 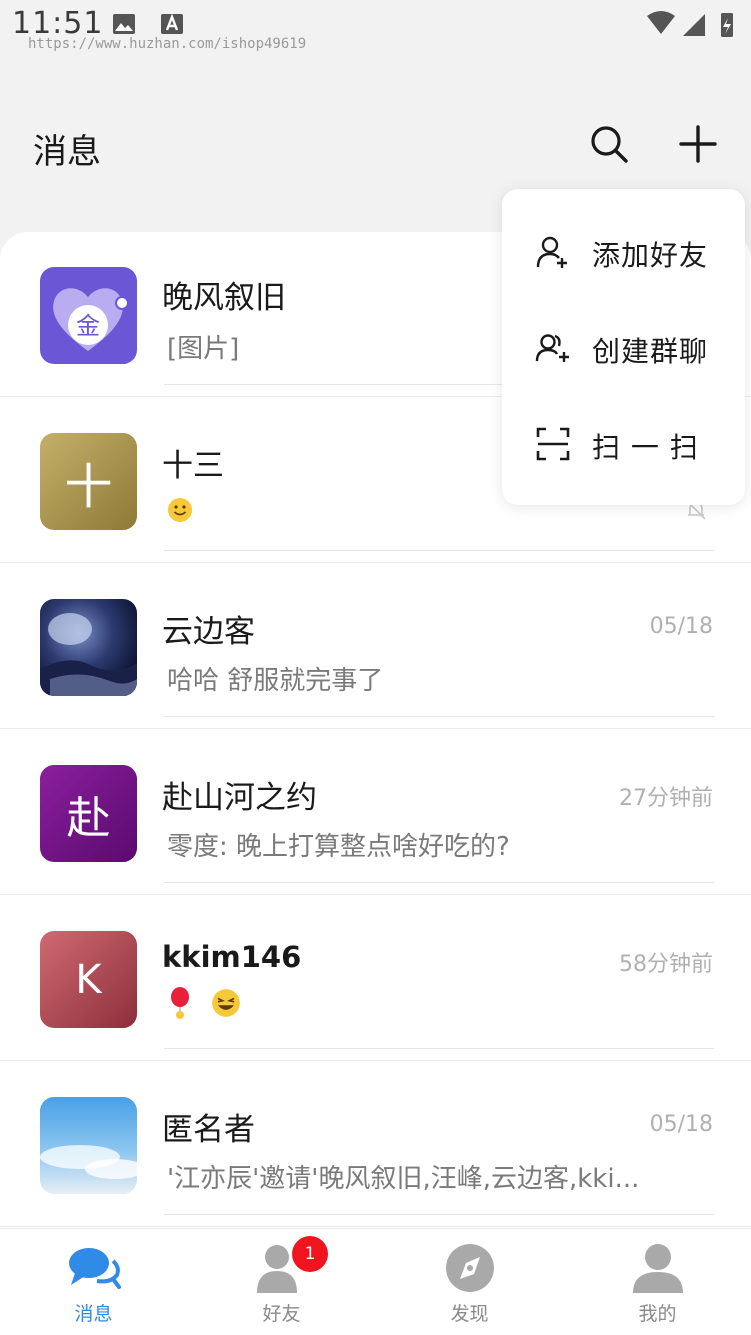 What do you see at coordinates (690, 24) in the screenshot?
I see `signal-battery-icons` at bounding box center [690, 24].